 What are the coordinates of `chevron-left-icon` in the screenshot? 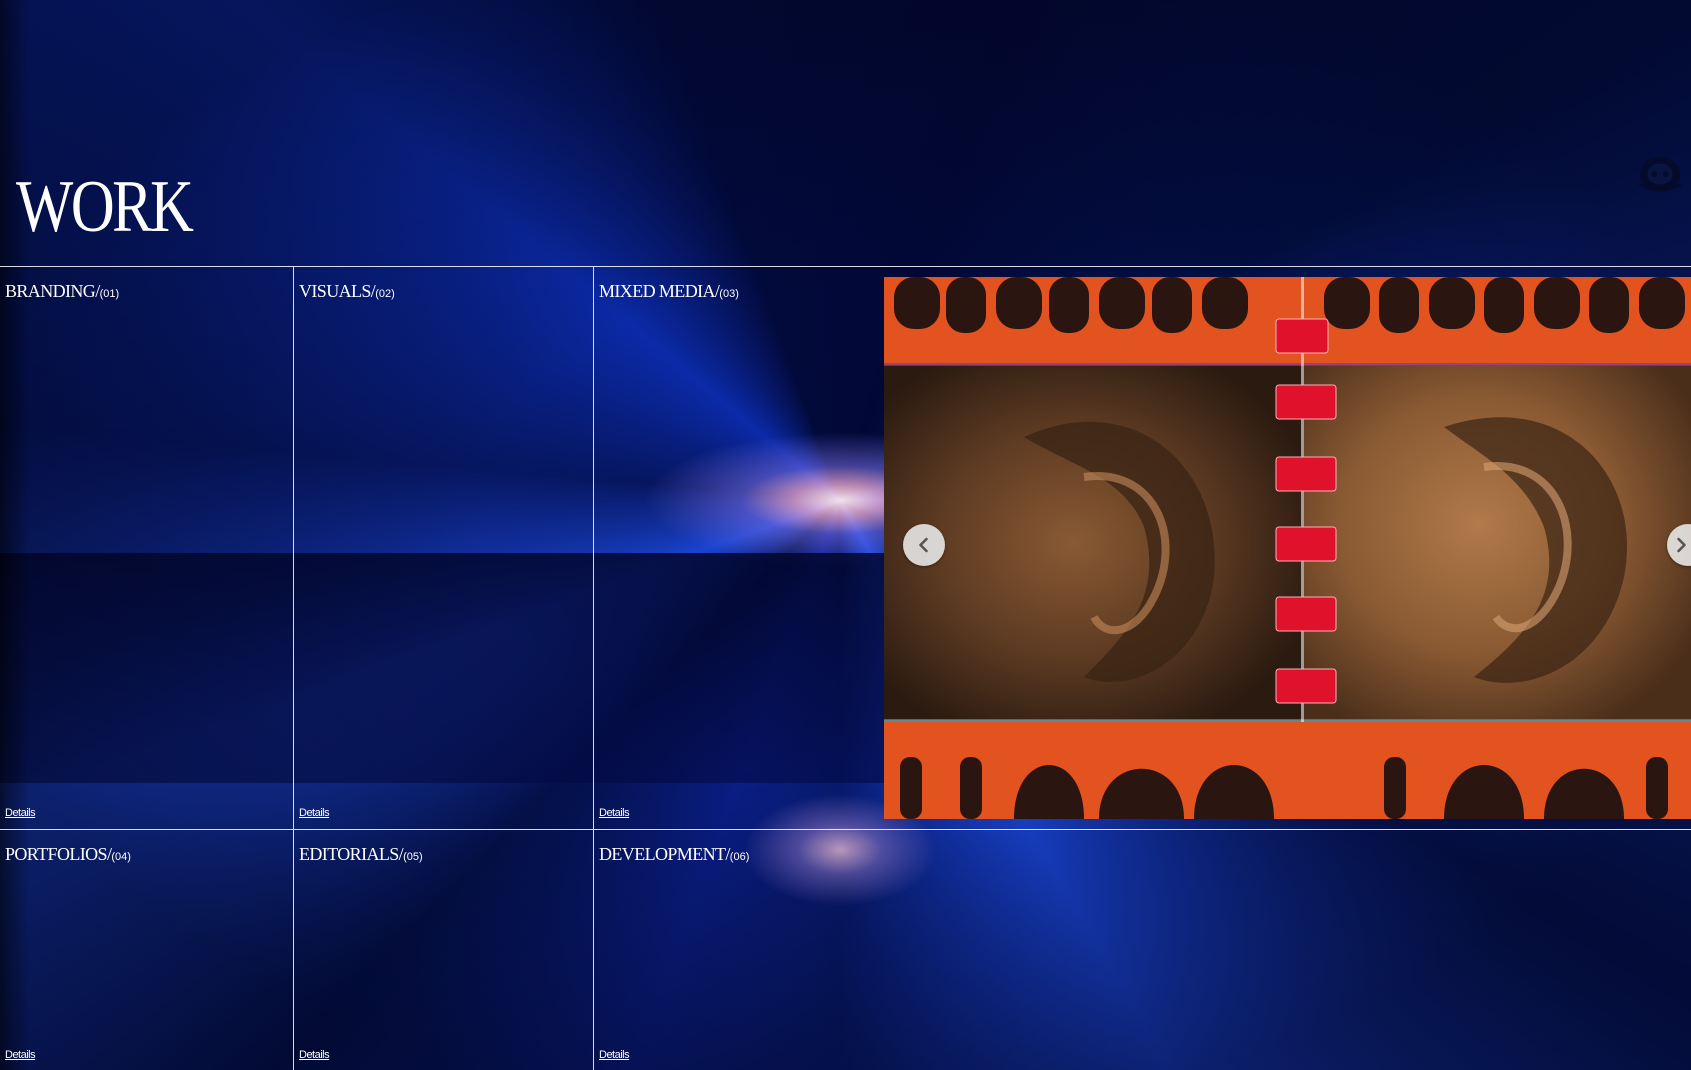 It's located at (923, 545).